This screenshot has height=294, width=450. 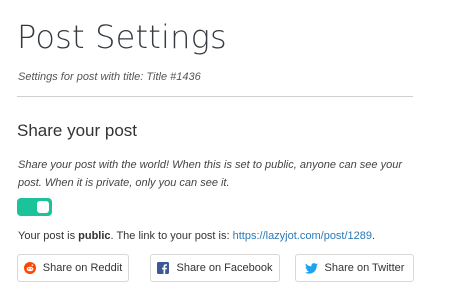 What do you see at coordinates (224, 268) in the screenshot?
I see `share-on-facebook-label: Share on Facebook` at bounding box center [224, 268].